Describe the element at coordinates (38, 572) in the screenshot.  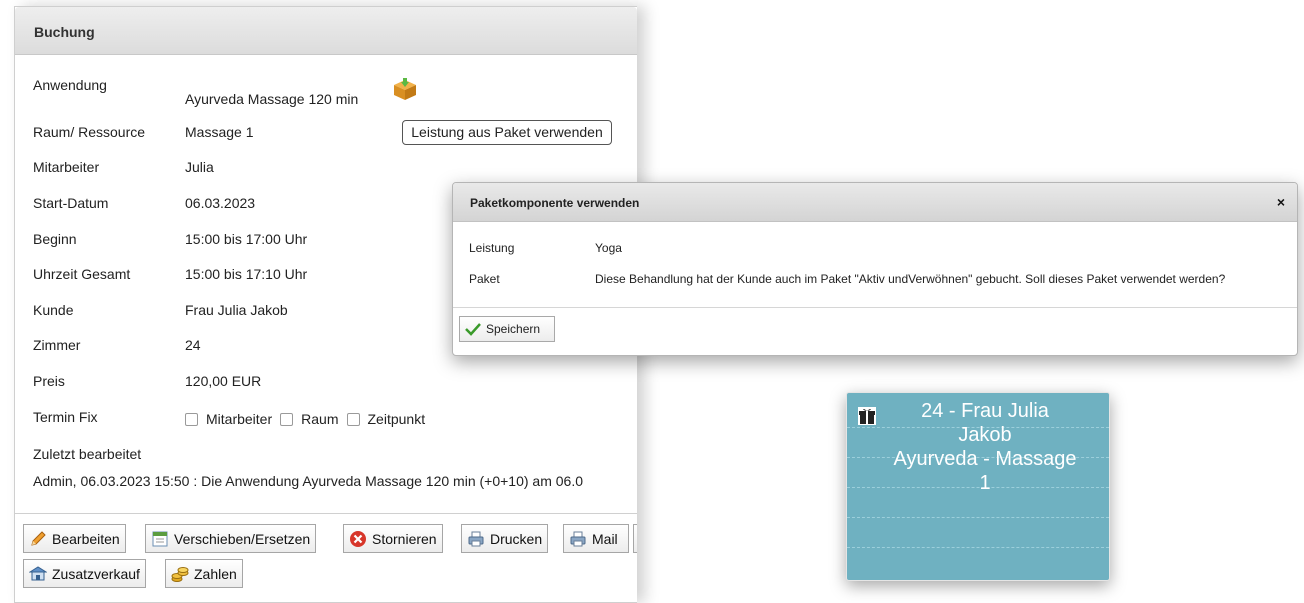
I see `shop-icon` at that location.